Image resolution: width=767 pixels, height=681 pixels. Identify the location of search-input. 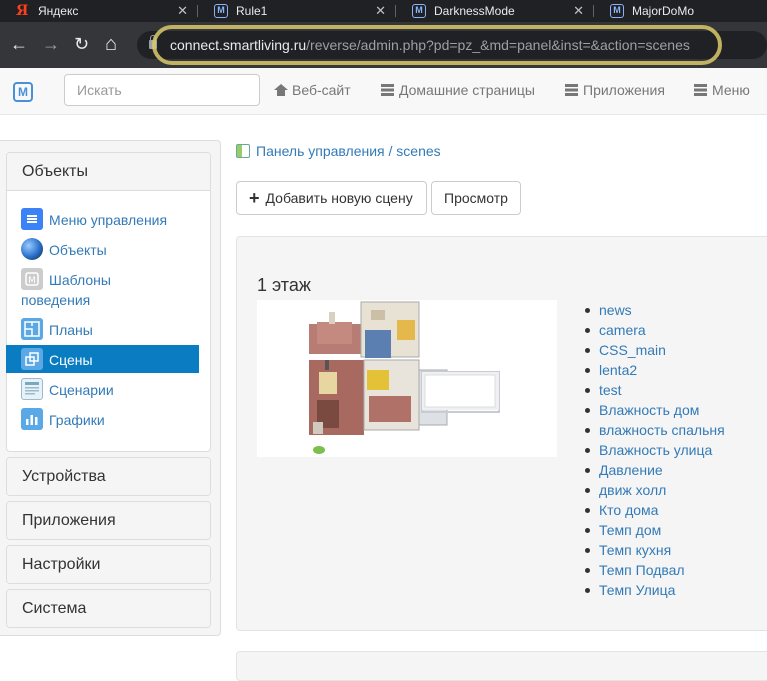
(162, 90).